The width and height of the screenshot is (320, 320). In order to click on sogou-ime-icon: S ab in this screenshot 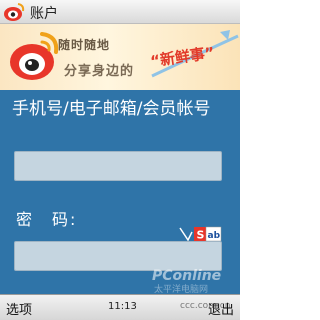, I will do `click(200, 234)`.